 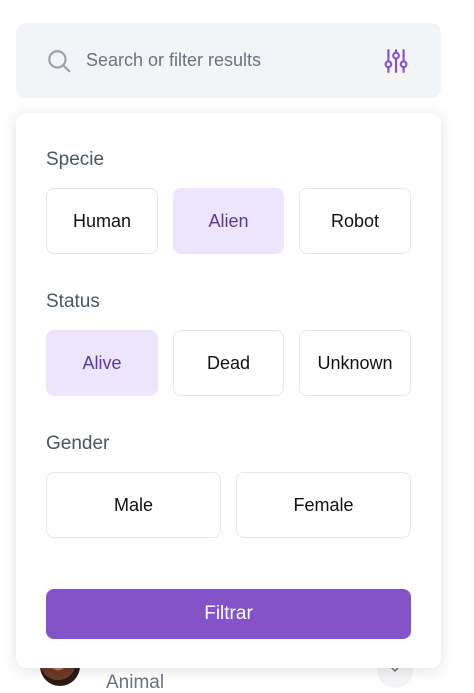 I want to click on search-icon, so click(x=59, y=61).